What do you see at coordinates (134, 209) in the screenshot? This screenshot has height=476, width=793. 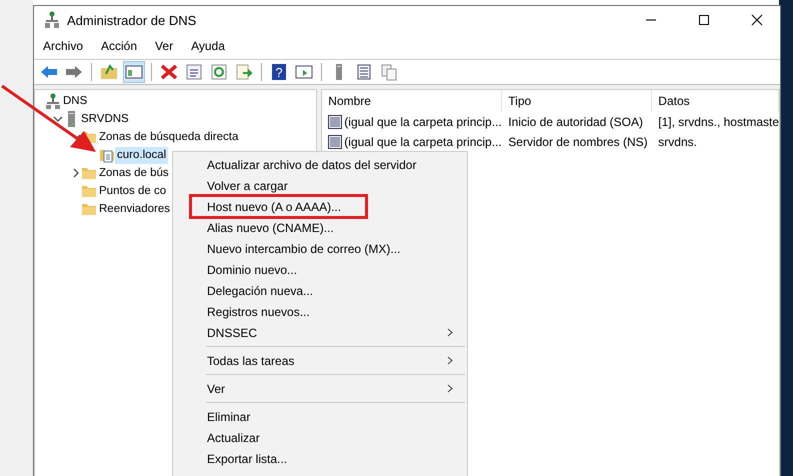 I see `tree-item: Reenviadores` at bounding box center [134, 209].